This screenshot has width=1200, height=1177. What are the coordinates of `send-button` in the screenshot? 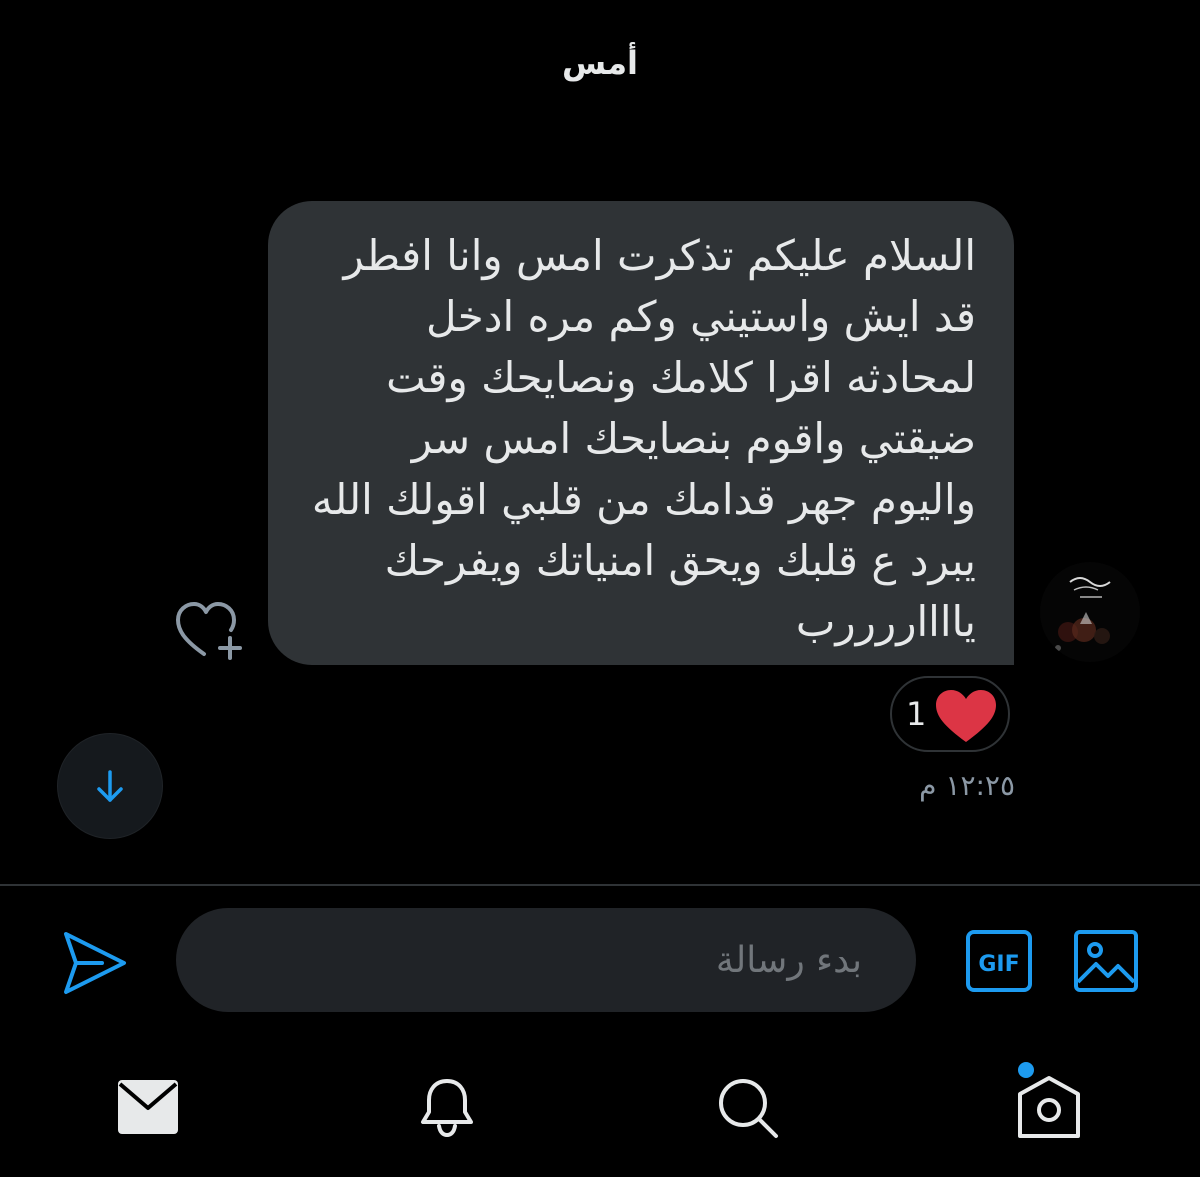 It's located at (95, 963).